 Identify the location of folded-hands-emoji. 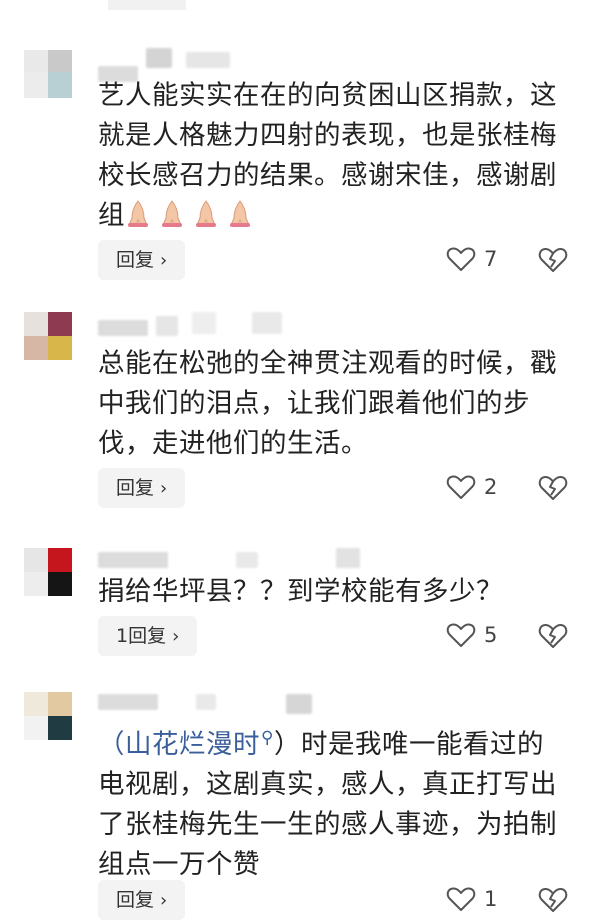
(193, 215).